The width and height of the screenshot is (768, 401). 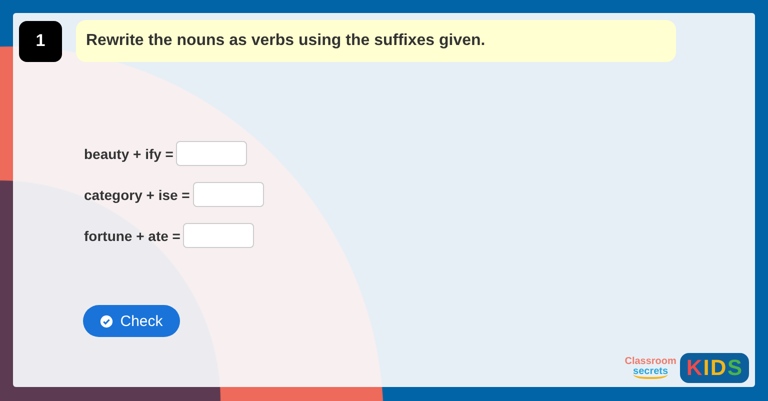 What do you see at coordinates (40, 41) in the screenshot?
I see `question-number: 1` at bounding box center [40, 41].